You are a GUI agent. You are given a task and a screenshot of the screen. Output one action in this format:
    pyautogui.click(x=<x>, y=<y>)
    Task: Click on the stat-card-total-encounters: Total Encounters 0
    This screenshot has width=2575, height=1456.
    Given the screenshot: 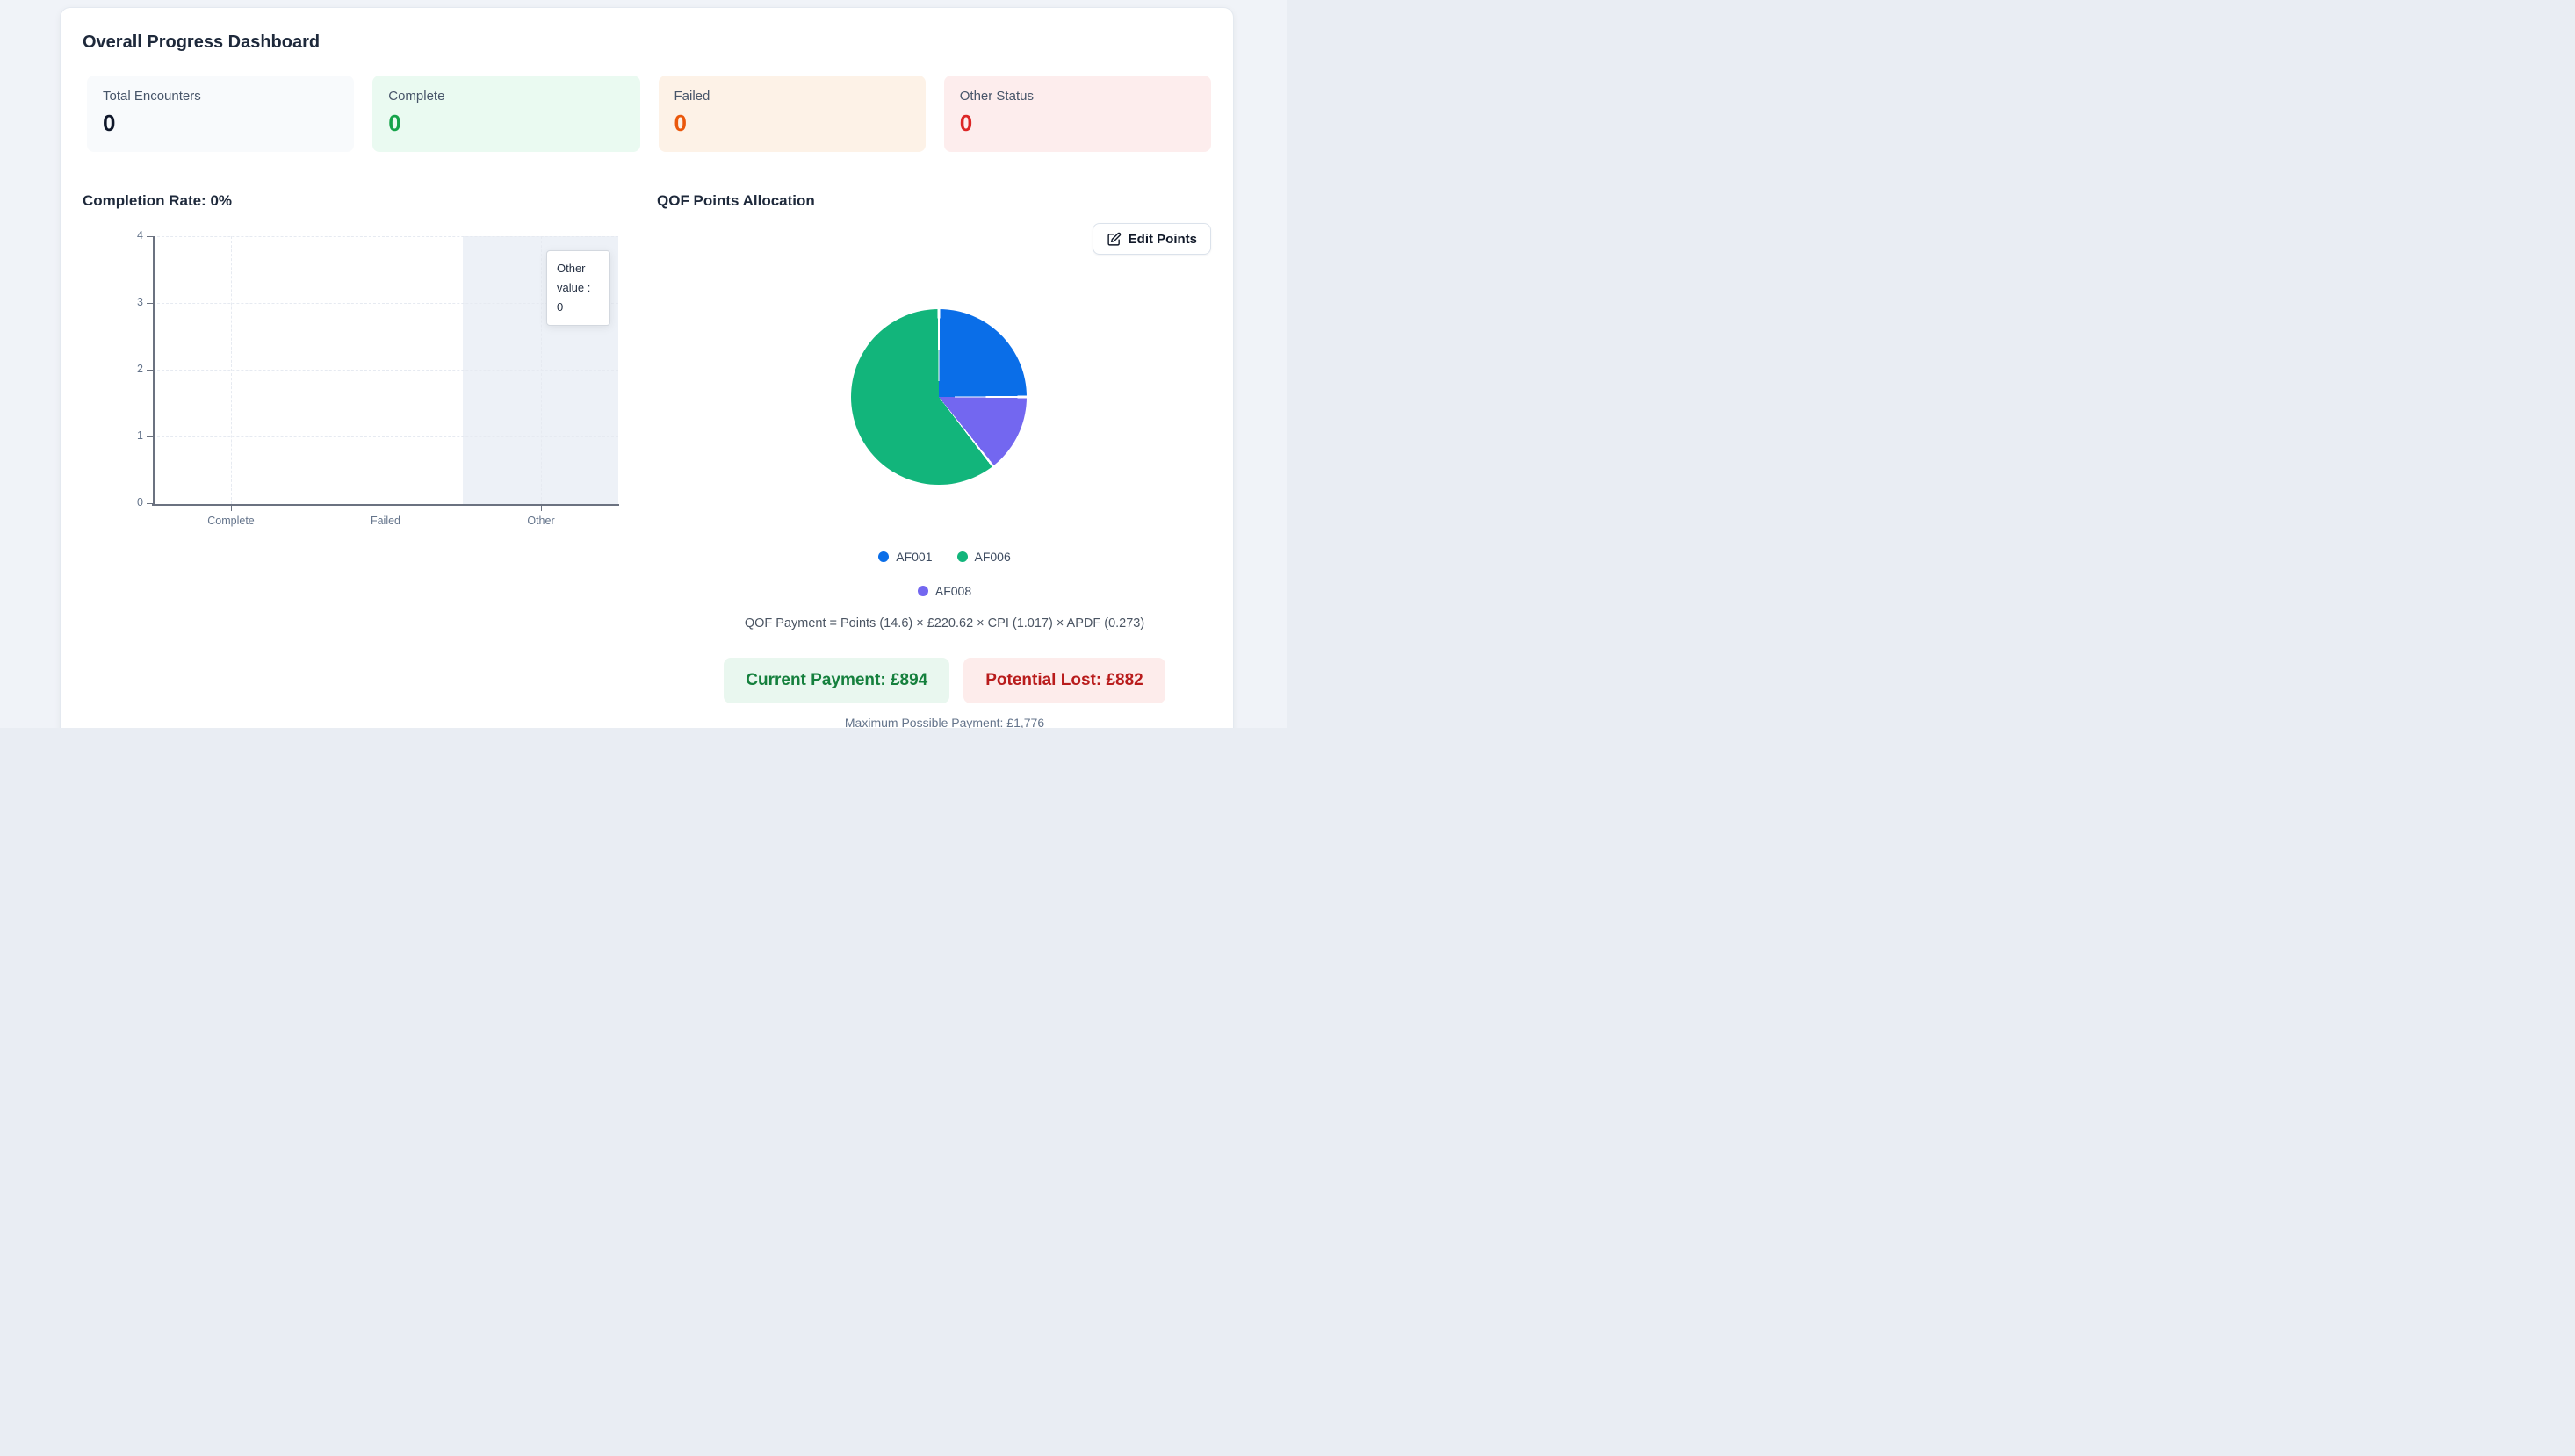 What is the action you would take?
    pyautogui.click(x=221, y=114)
    